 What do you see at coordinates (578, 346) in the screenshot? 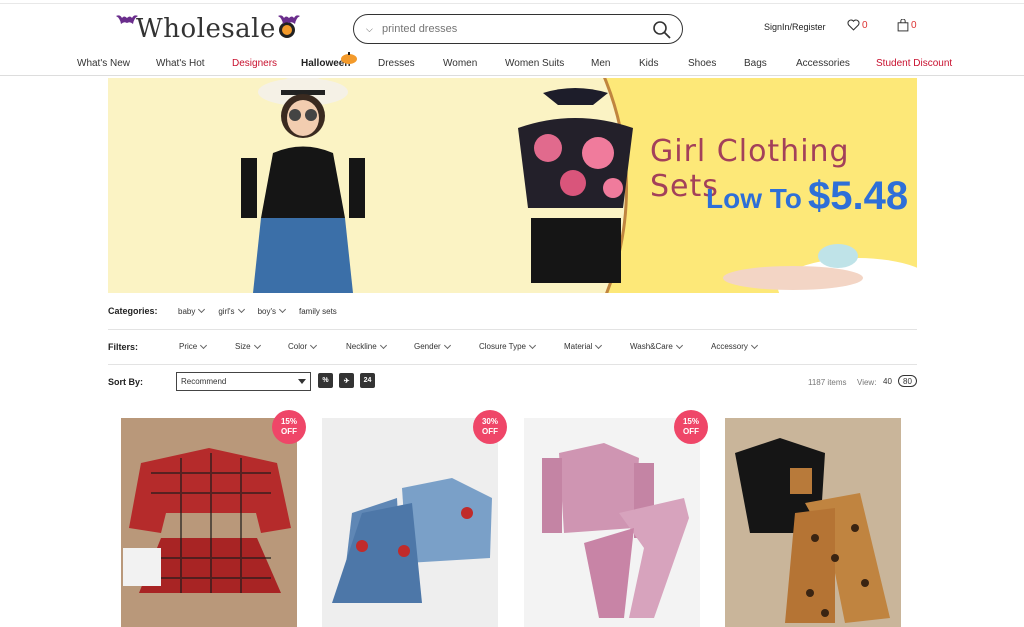
I see `filter-label: Material` at bounding box center [578, 346].